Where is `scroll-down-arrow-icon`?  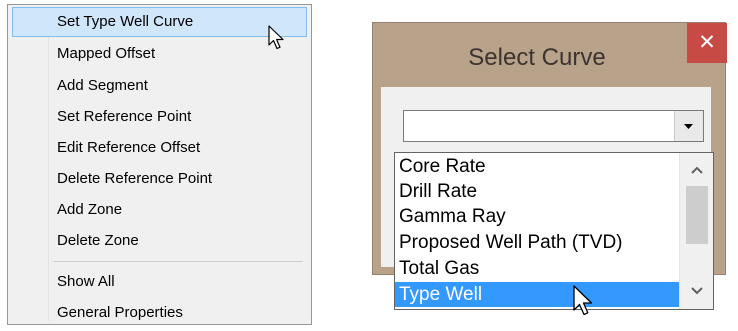
scroll-down-arrow-icon is located at coordinates (697, 291).